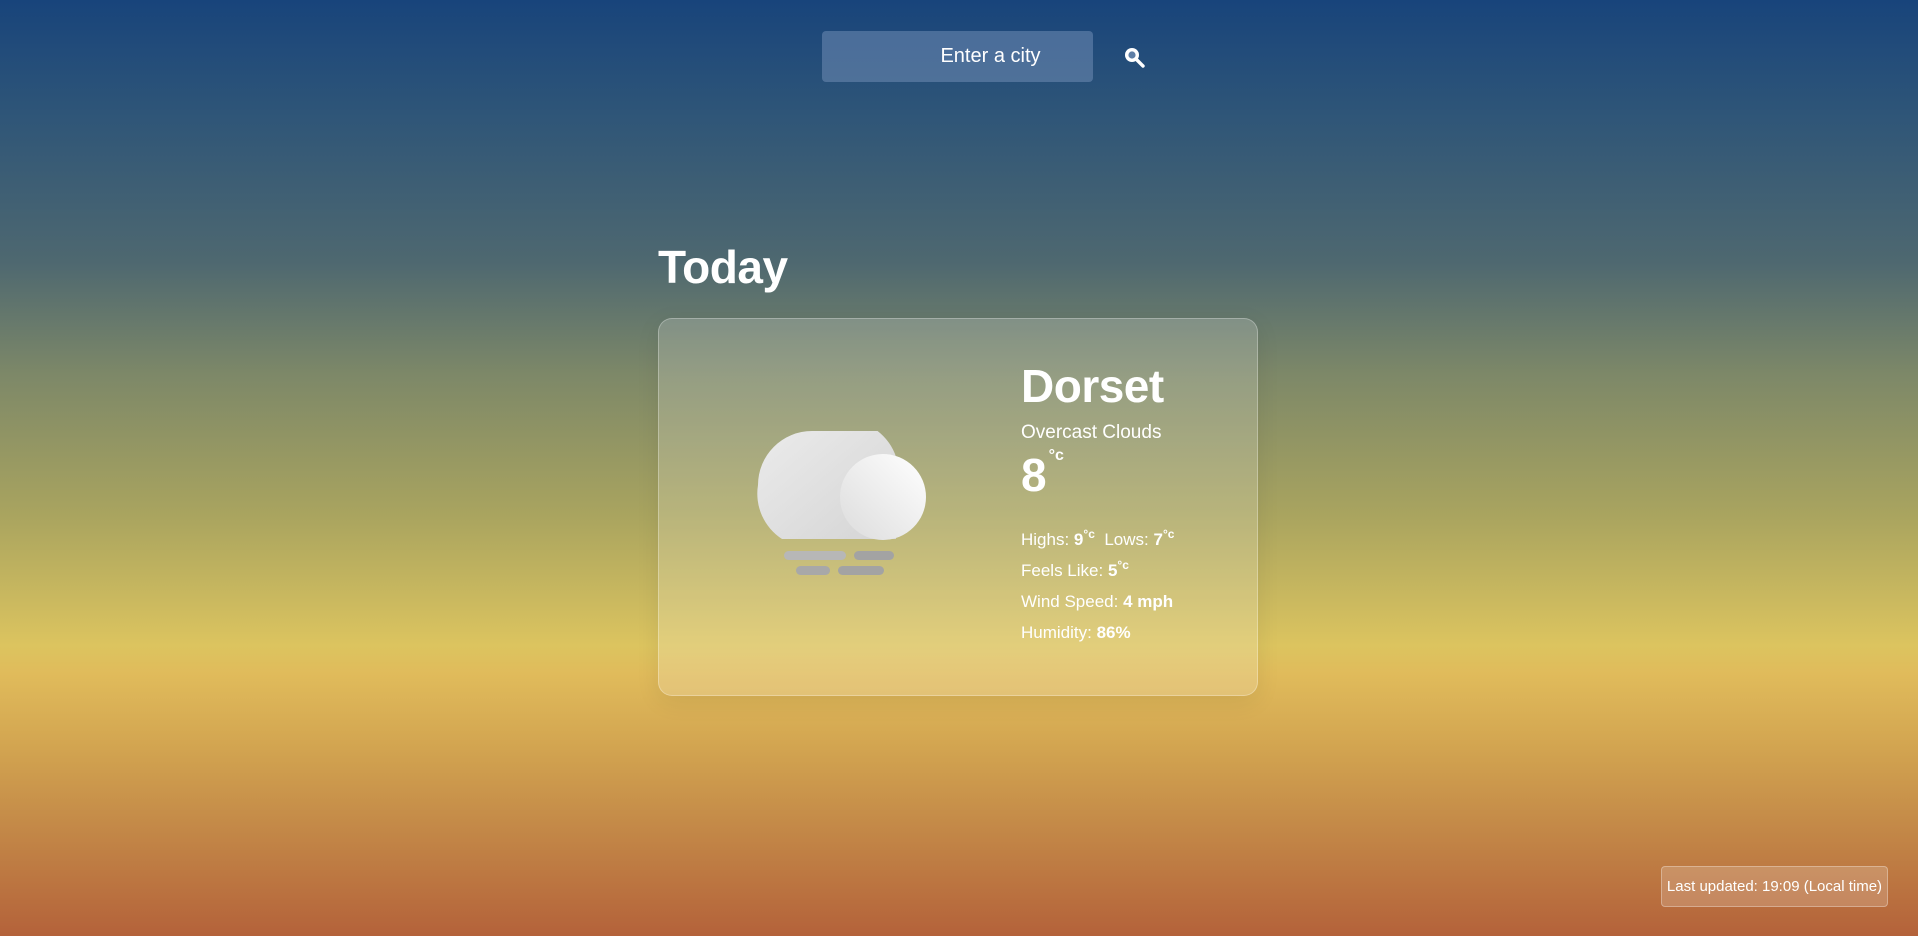 This screenshot has height=936, width=1918. I want to click on temperature-unit: °c, so click(1056, 455).